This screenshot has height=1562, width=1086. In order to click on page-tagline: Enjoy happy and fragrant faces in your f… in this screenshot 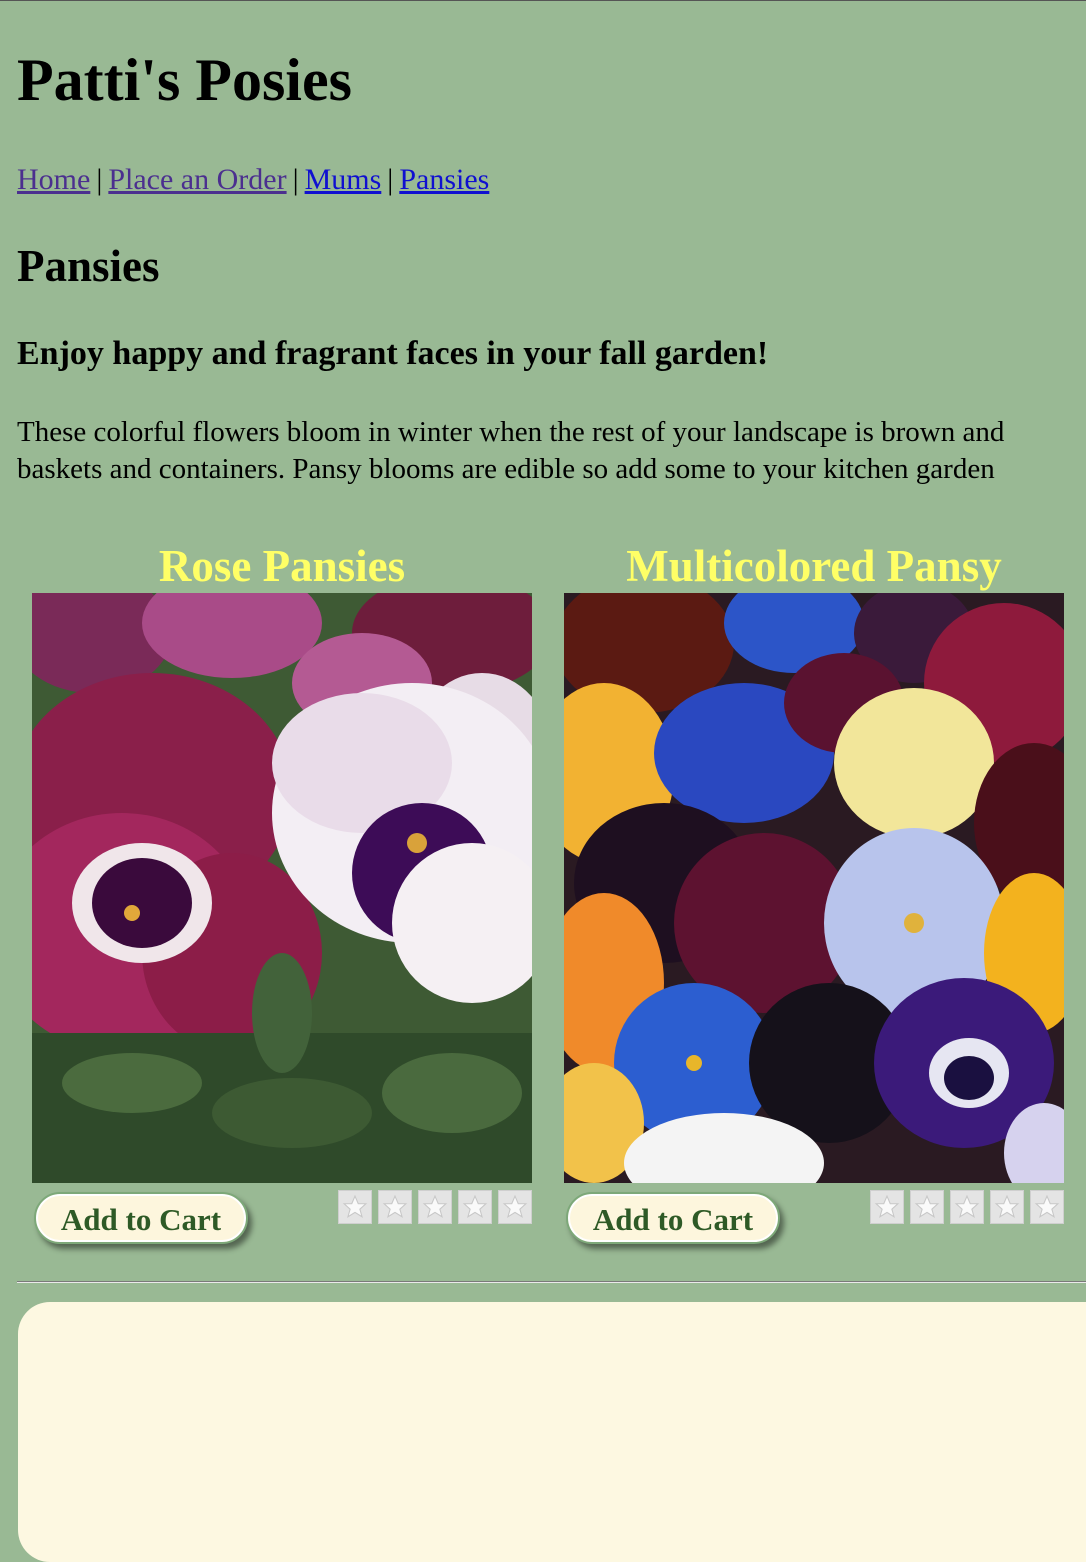, I will do `click(393, 353)`.